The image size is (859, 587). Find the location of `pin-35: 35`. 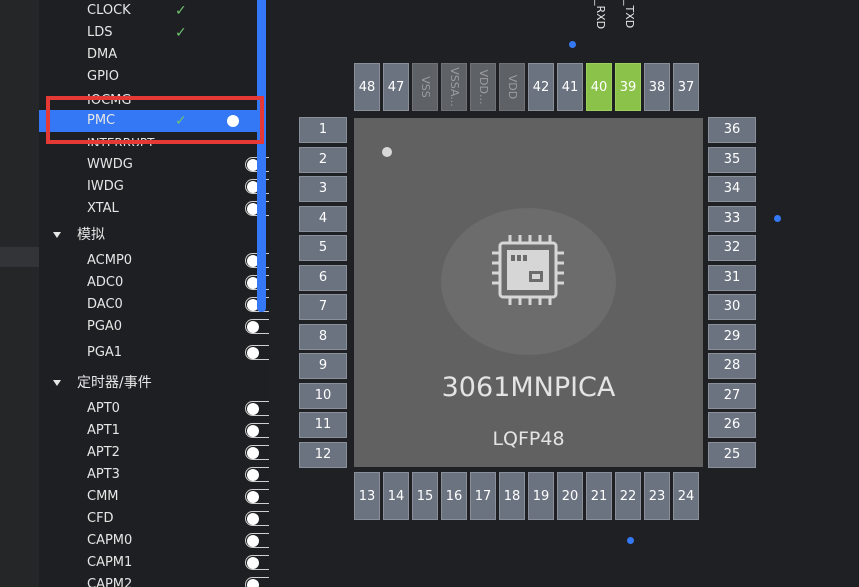

pin-35: 35 is located at coordinates (732, 159).